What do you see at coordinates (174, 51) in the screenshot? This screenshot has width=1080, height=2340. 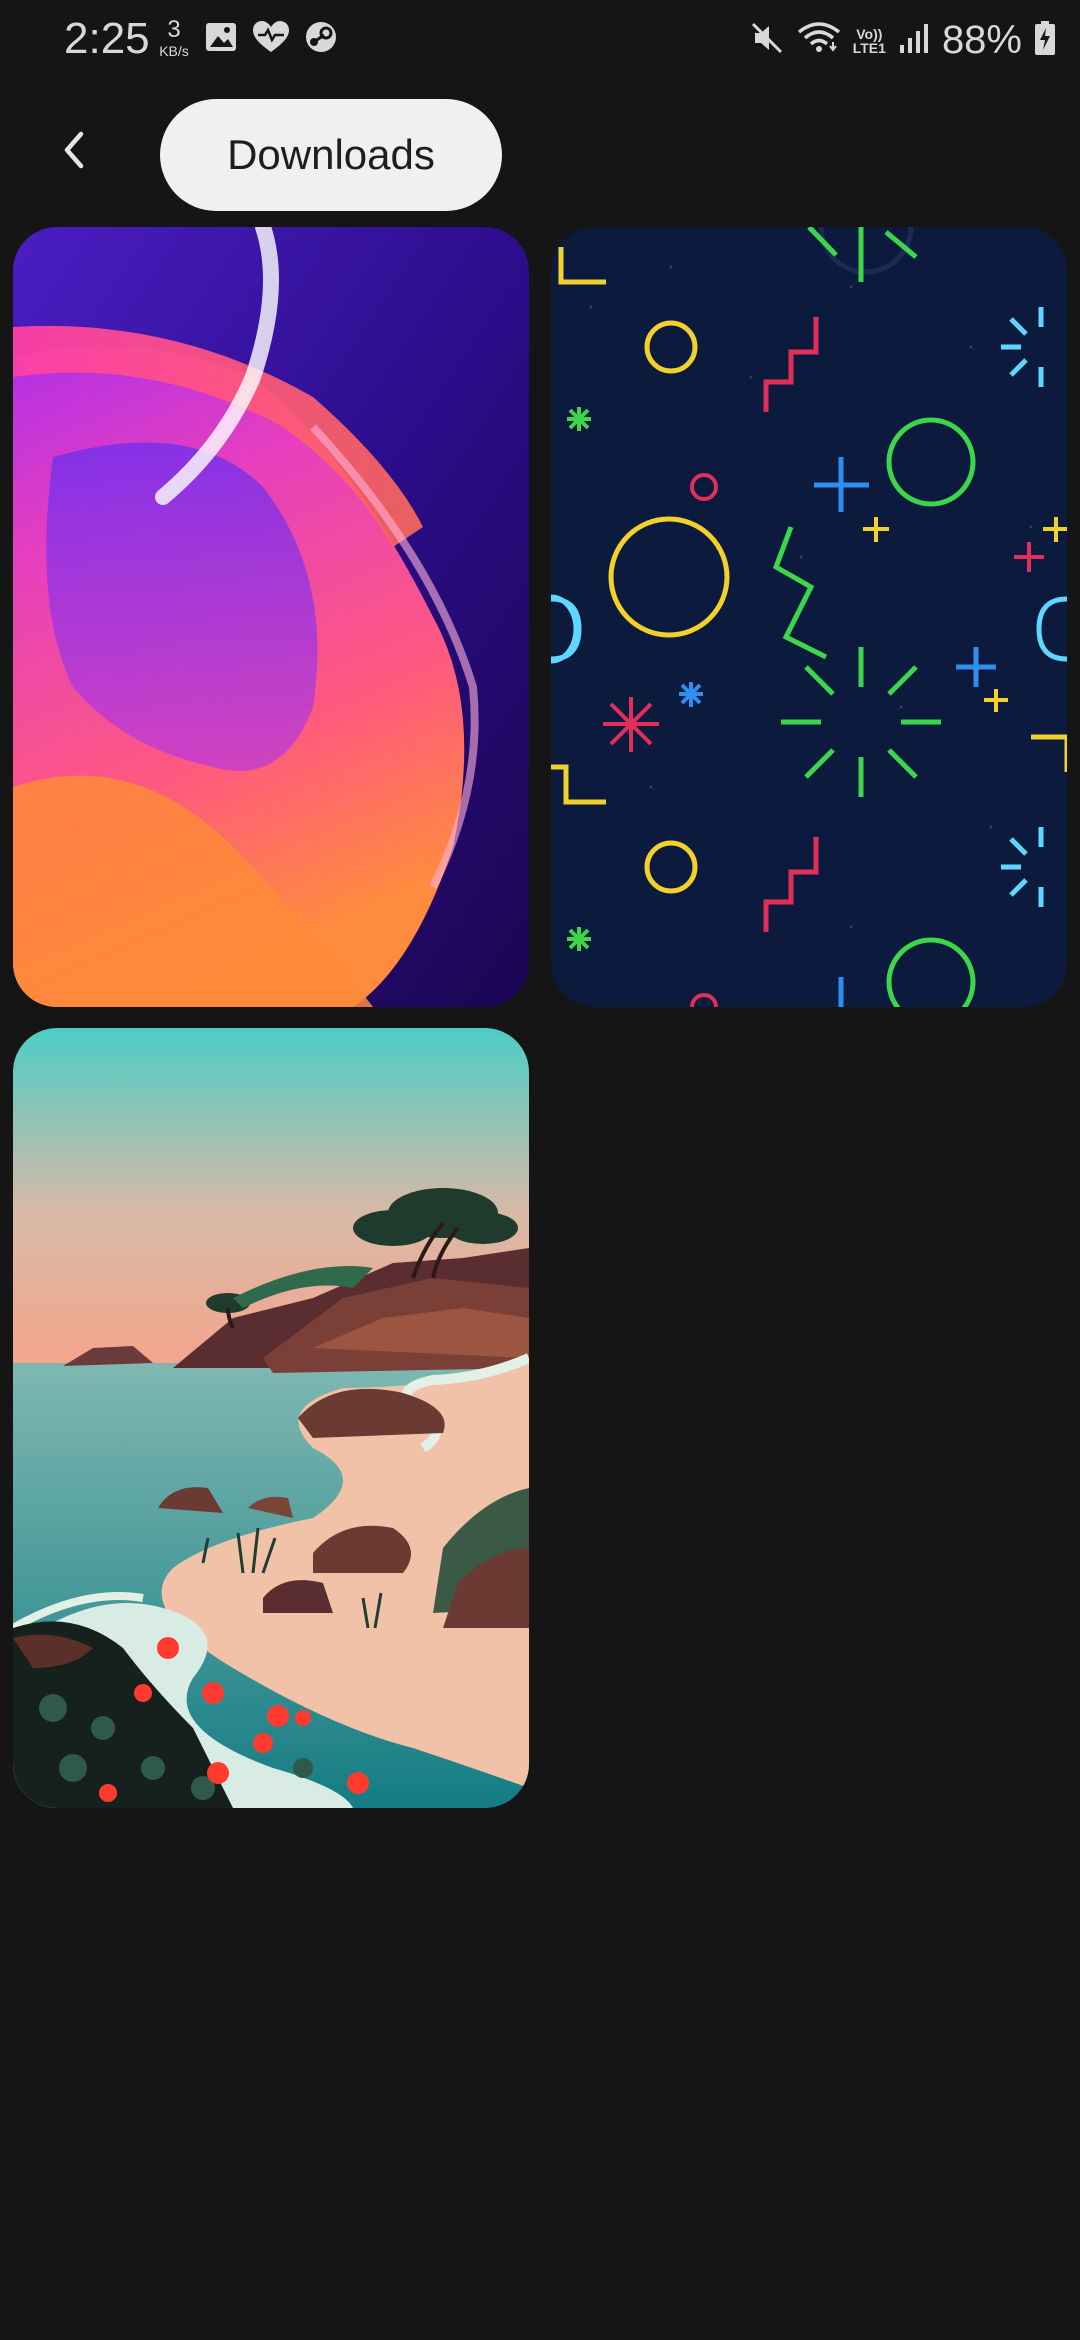 I see `network-speed-unit: KB/s` at bounding box center [174, 51].